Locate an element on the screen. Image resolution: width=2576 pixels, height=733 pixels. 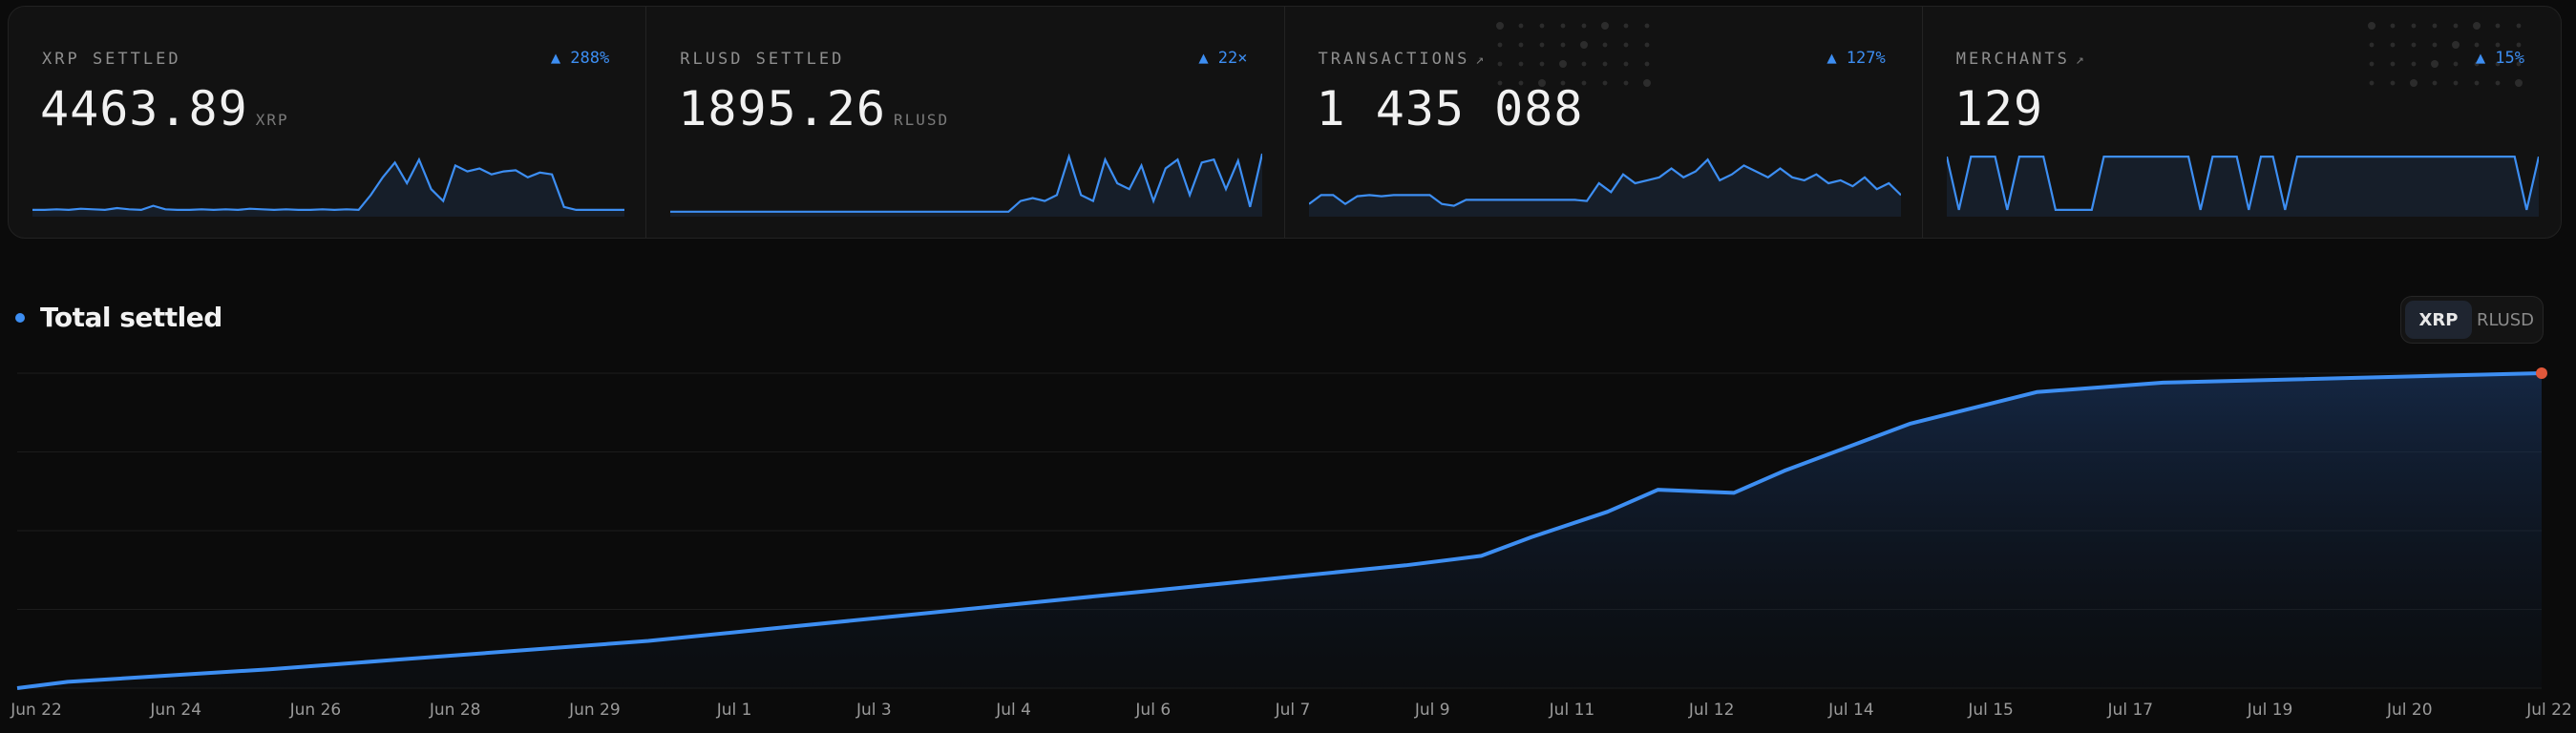
stat-change-badge: ▲ 15% is located at coordinates (2499, 58).